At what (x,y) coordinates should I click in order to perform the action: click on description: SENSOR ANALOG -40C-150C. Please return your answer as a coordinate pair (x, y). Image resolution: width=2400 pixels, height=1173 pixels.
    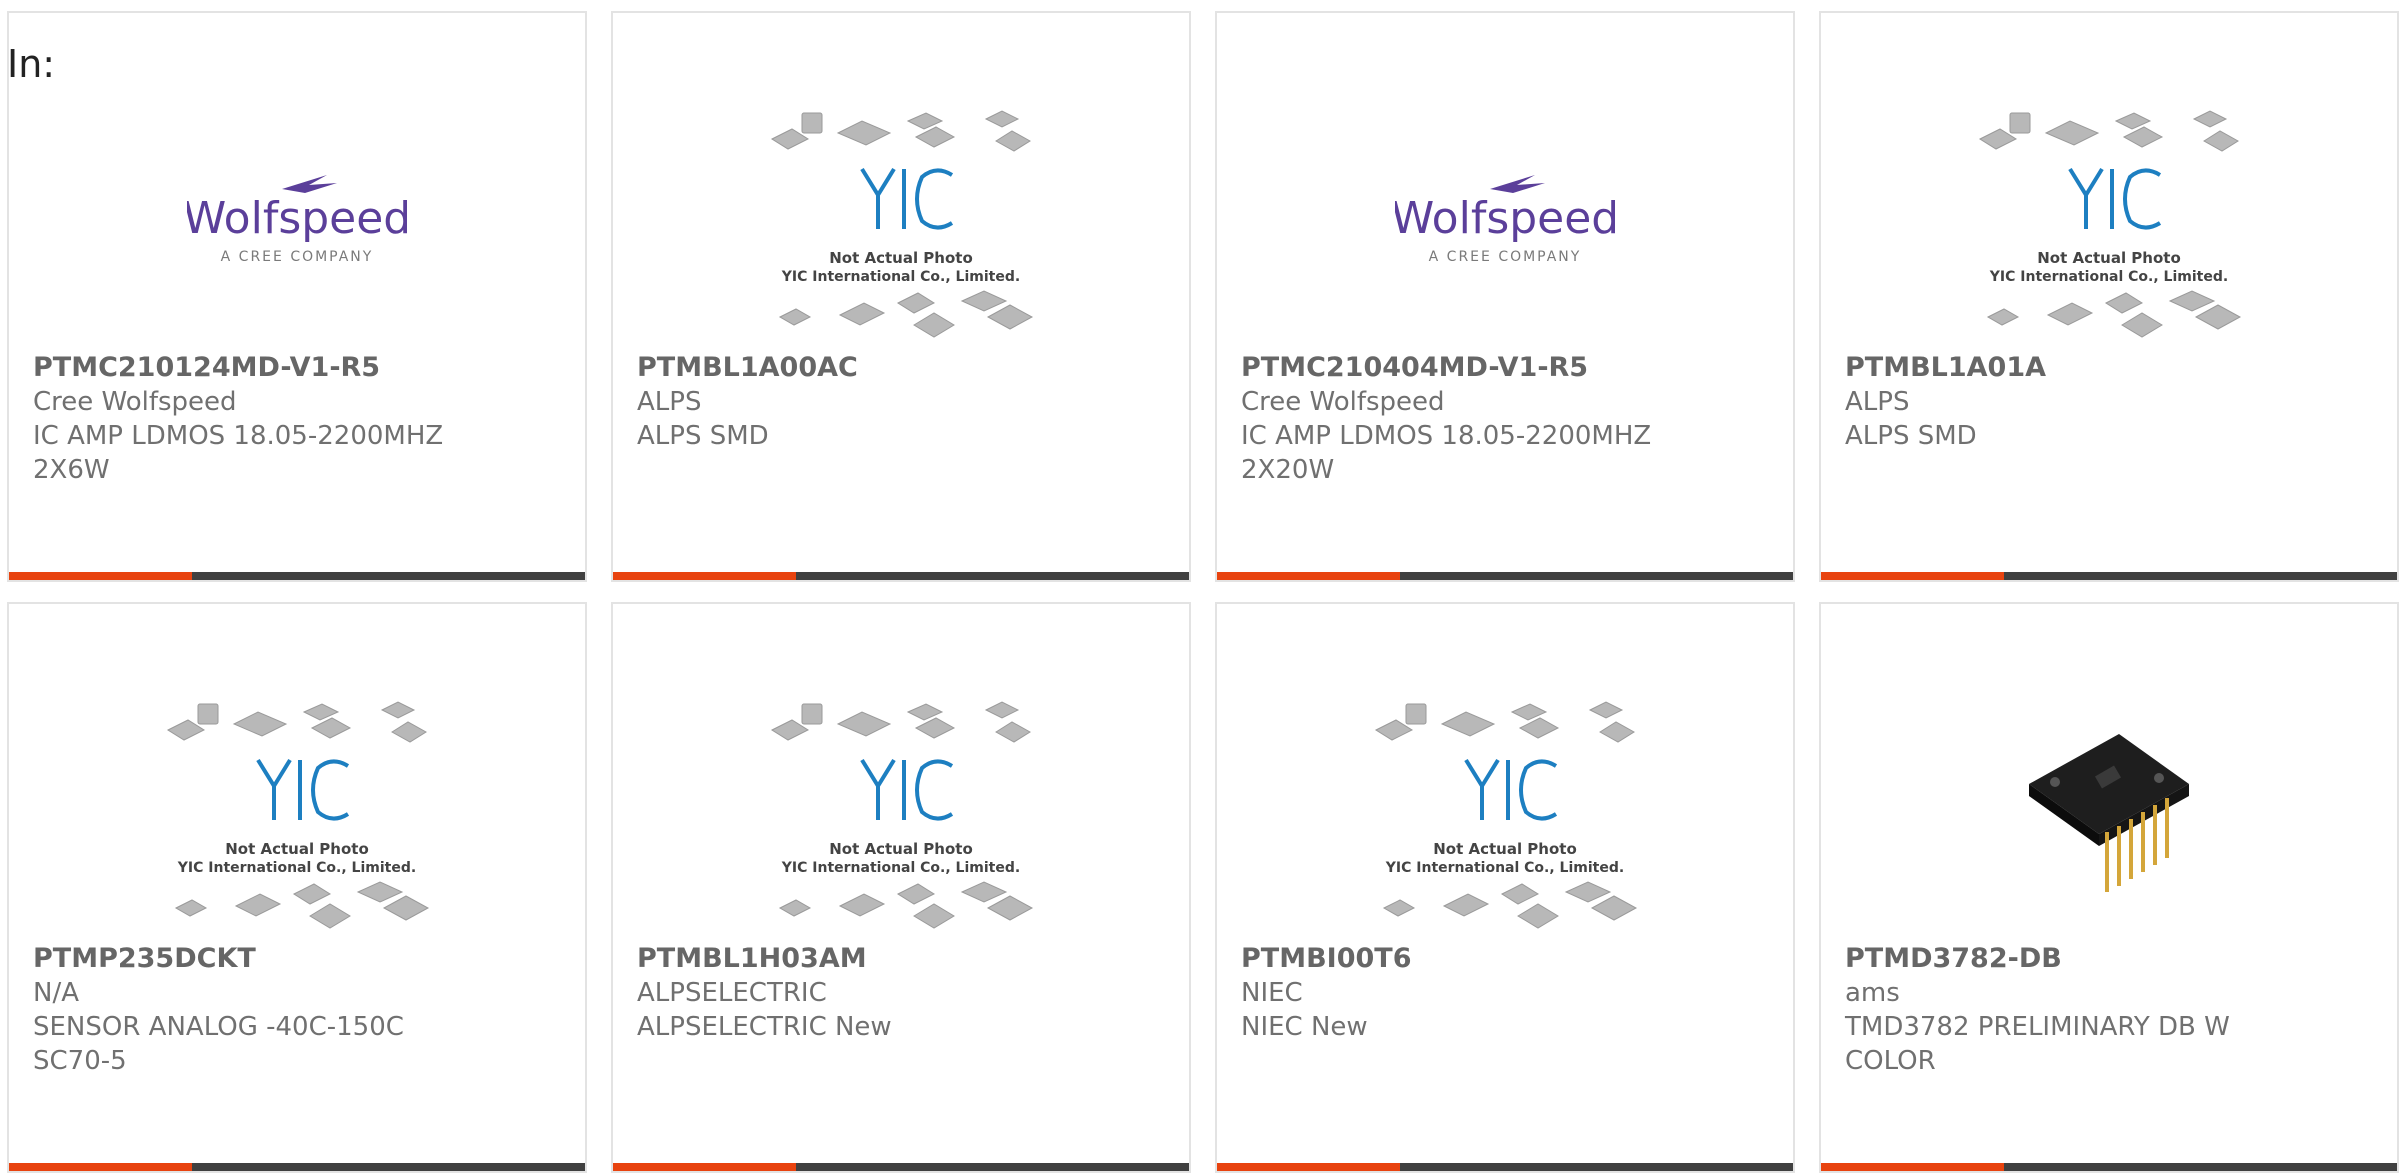
    Looking at the image, I should click on (218, 1027).